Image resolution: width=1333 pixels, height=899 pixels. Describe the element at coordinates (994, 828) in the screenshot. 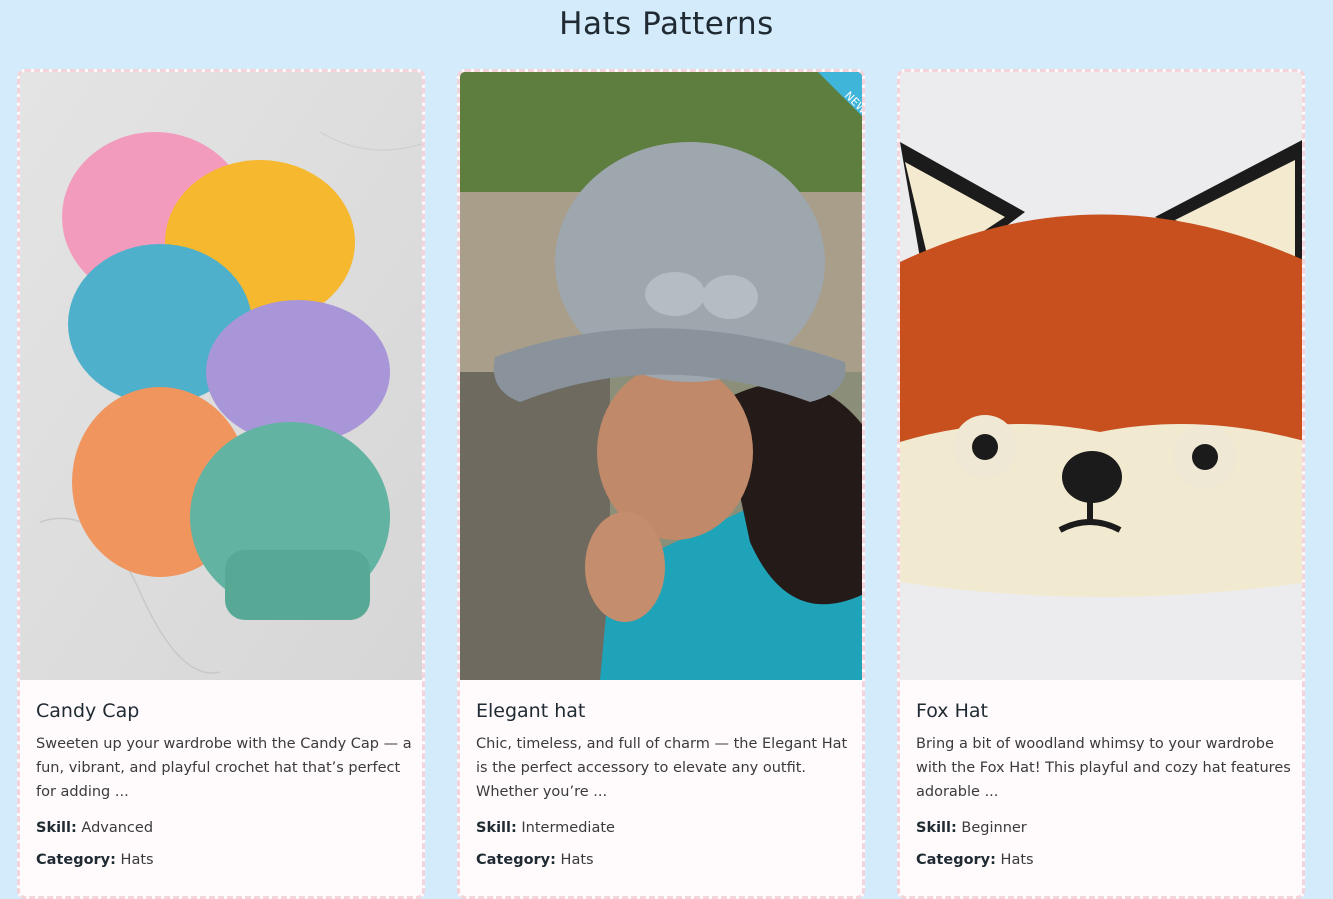

I see `skill-value: Beginner` at that location.